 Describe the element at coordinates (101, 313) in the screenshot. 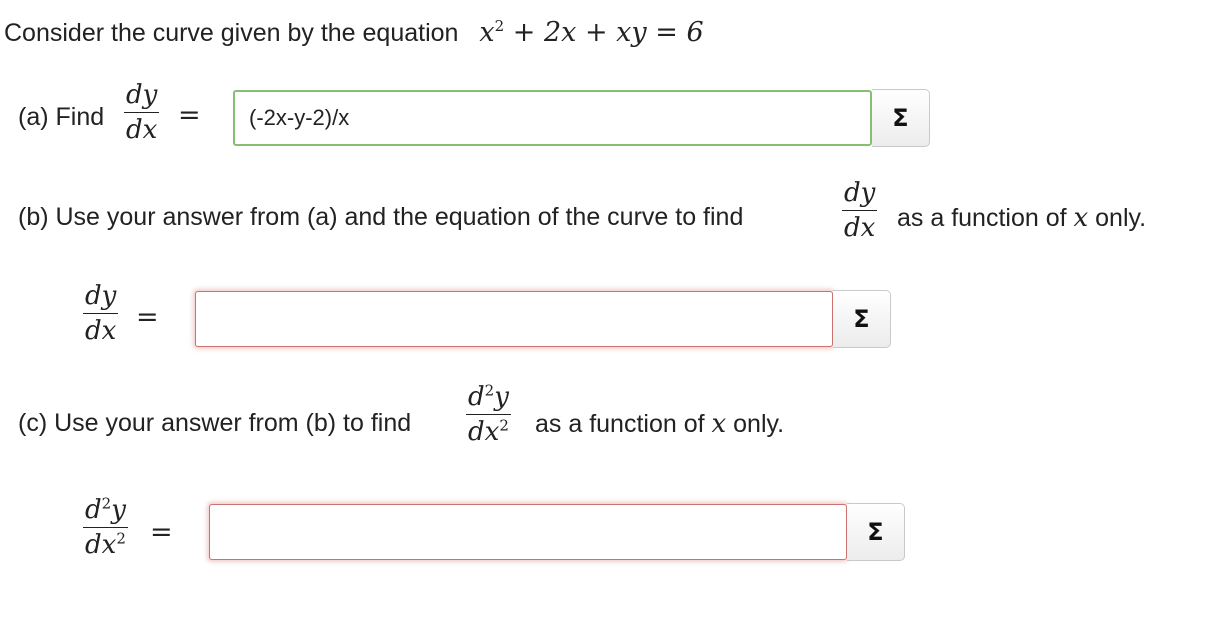

I see `part-b-answer-derivative: dy dx` at that location.